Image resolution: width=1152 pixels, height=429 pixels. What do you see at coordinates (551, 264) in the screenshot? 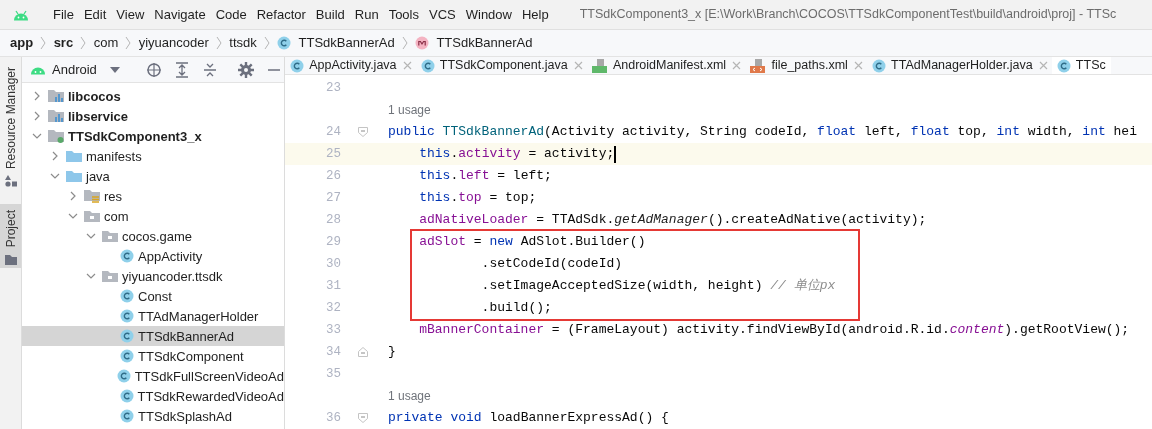
I see `code-line: .setCodeId(codeId)` at bounding box center [551, 264].